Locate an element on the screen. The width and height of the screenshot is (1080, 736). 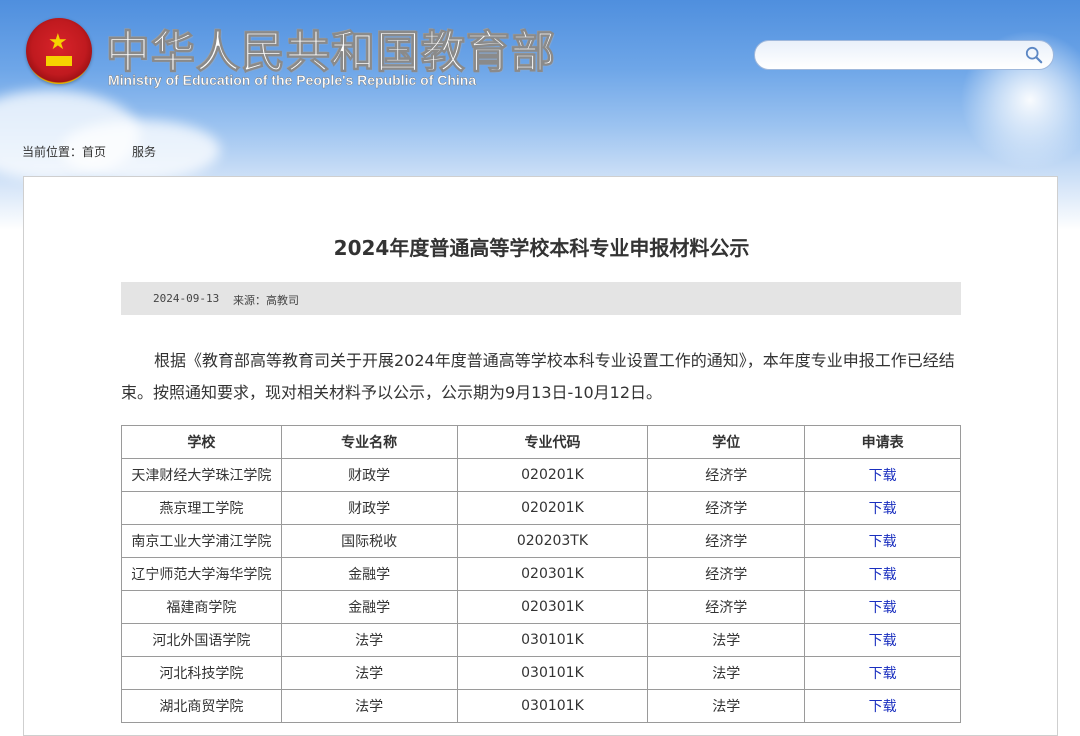
table-row: 辽宁师范大学海华学院 金融学 020301K 经济学 下载 is located at coordinates (541, 574).